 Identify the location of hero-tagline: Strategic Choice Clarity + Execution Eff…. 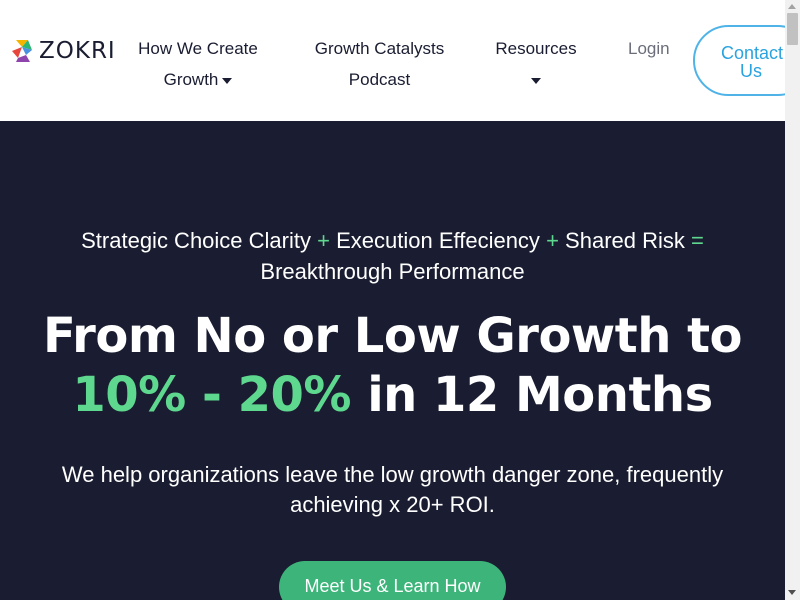
(392, 256).